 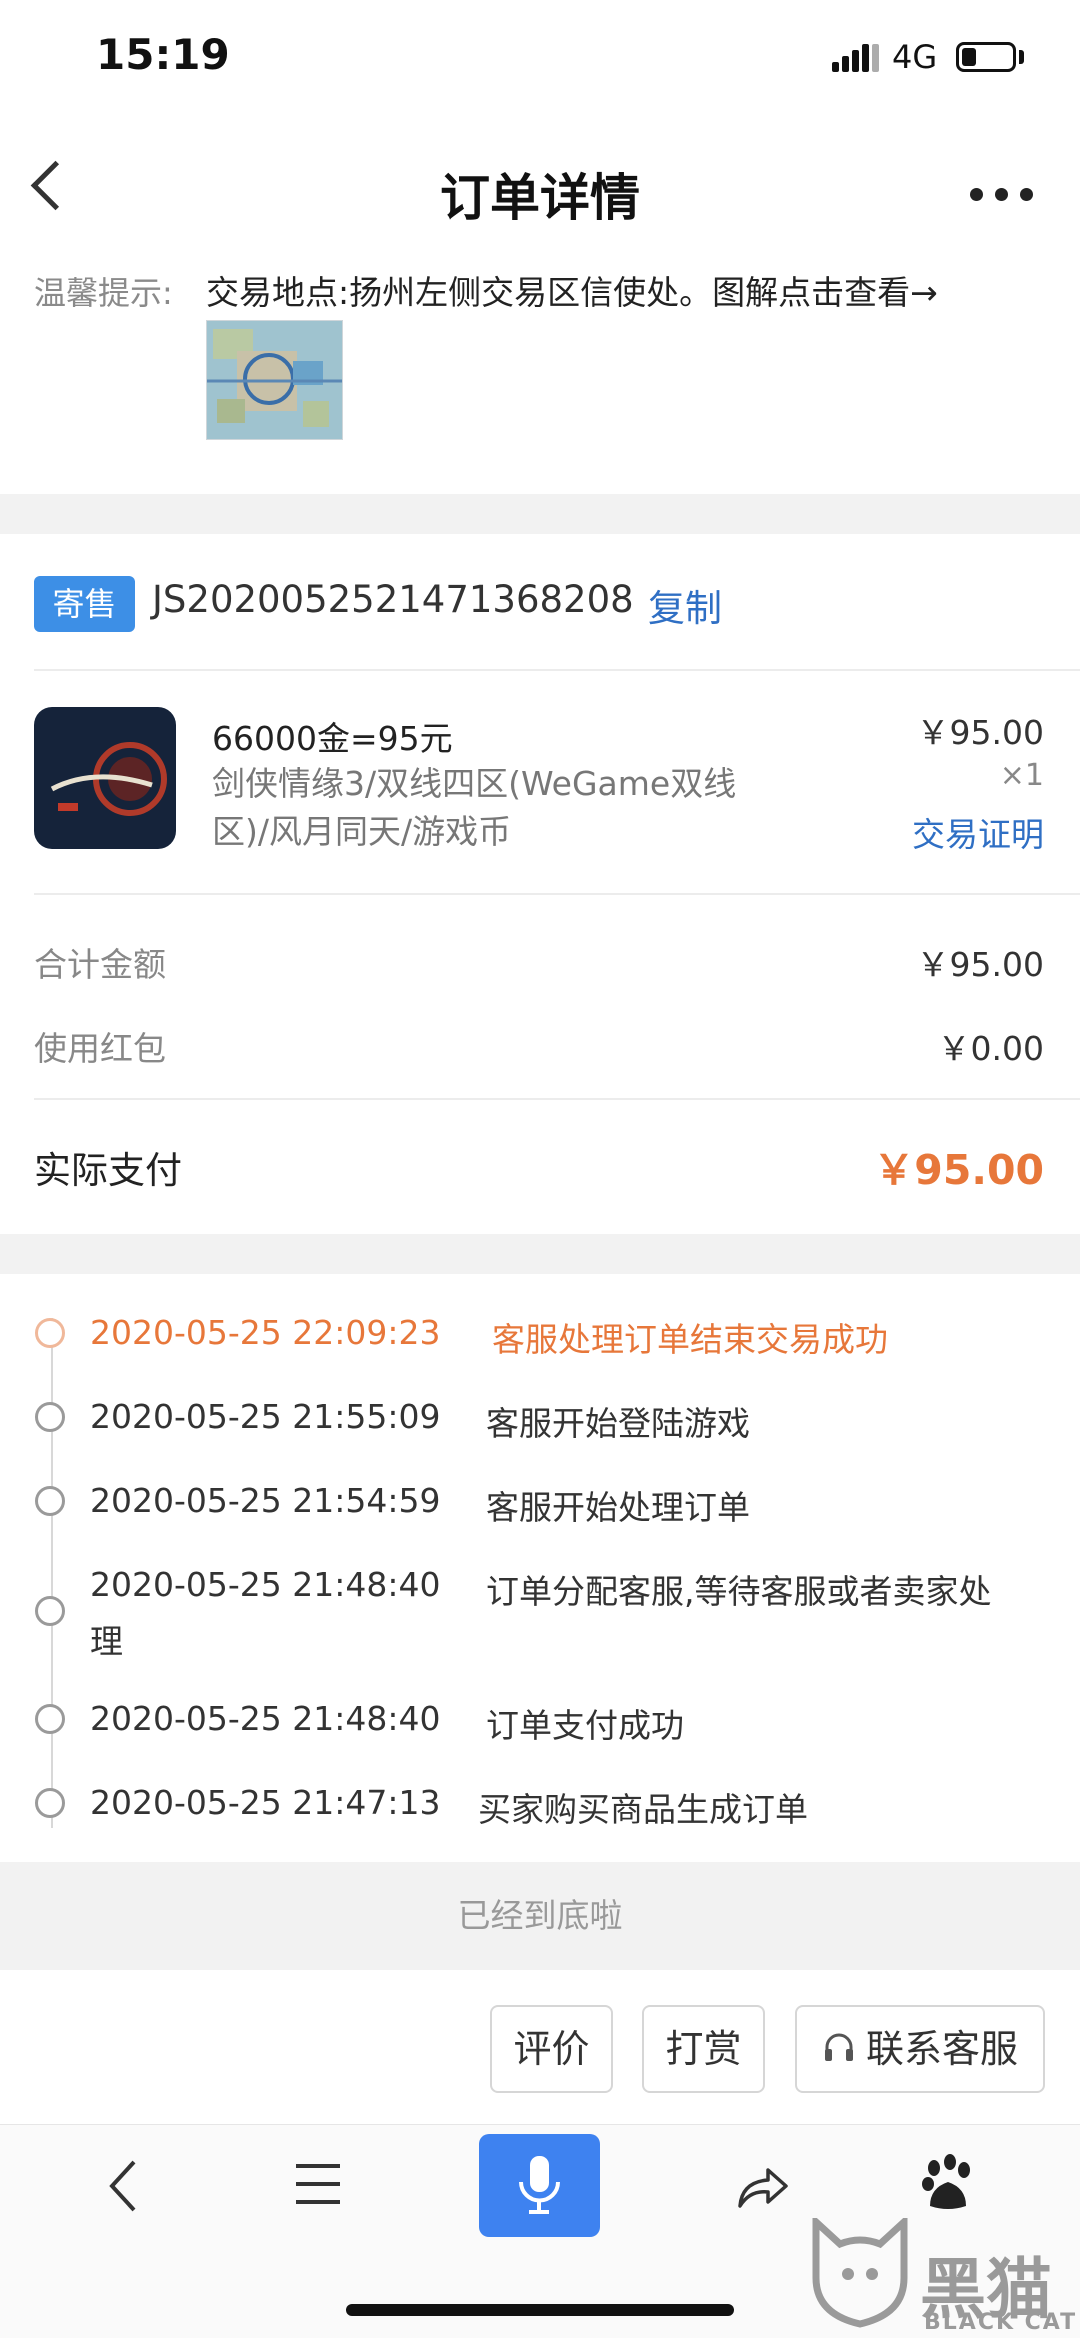 What do you see at coordinates (265, 1500) in the screenshot?
I see `timeline-time: 2020-05-25 21:54:59` at bounding box center [265, 1500].